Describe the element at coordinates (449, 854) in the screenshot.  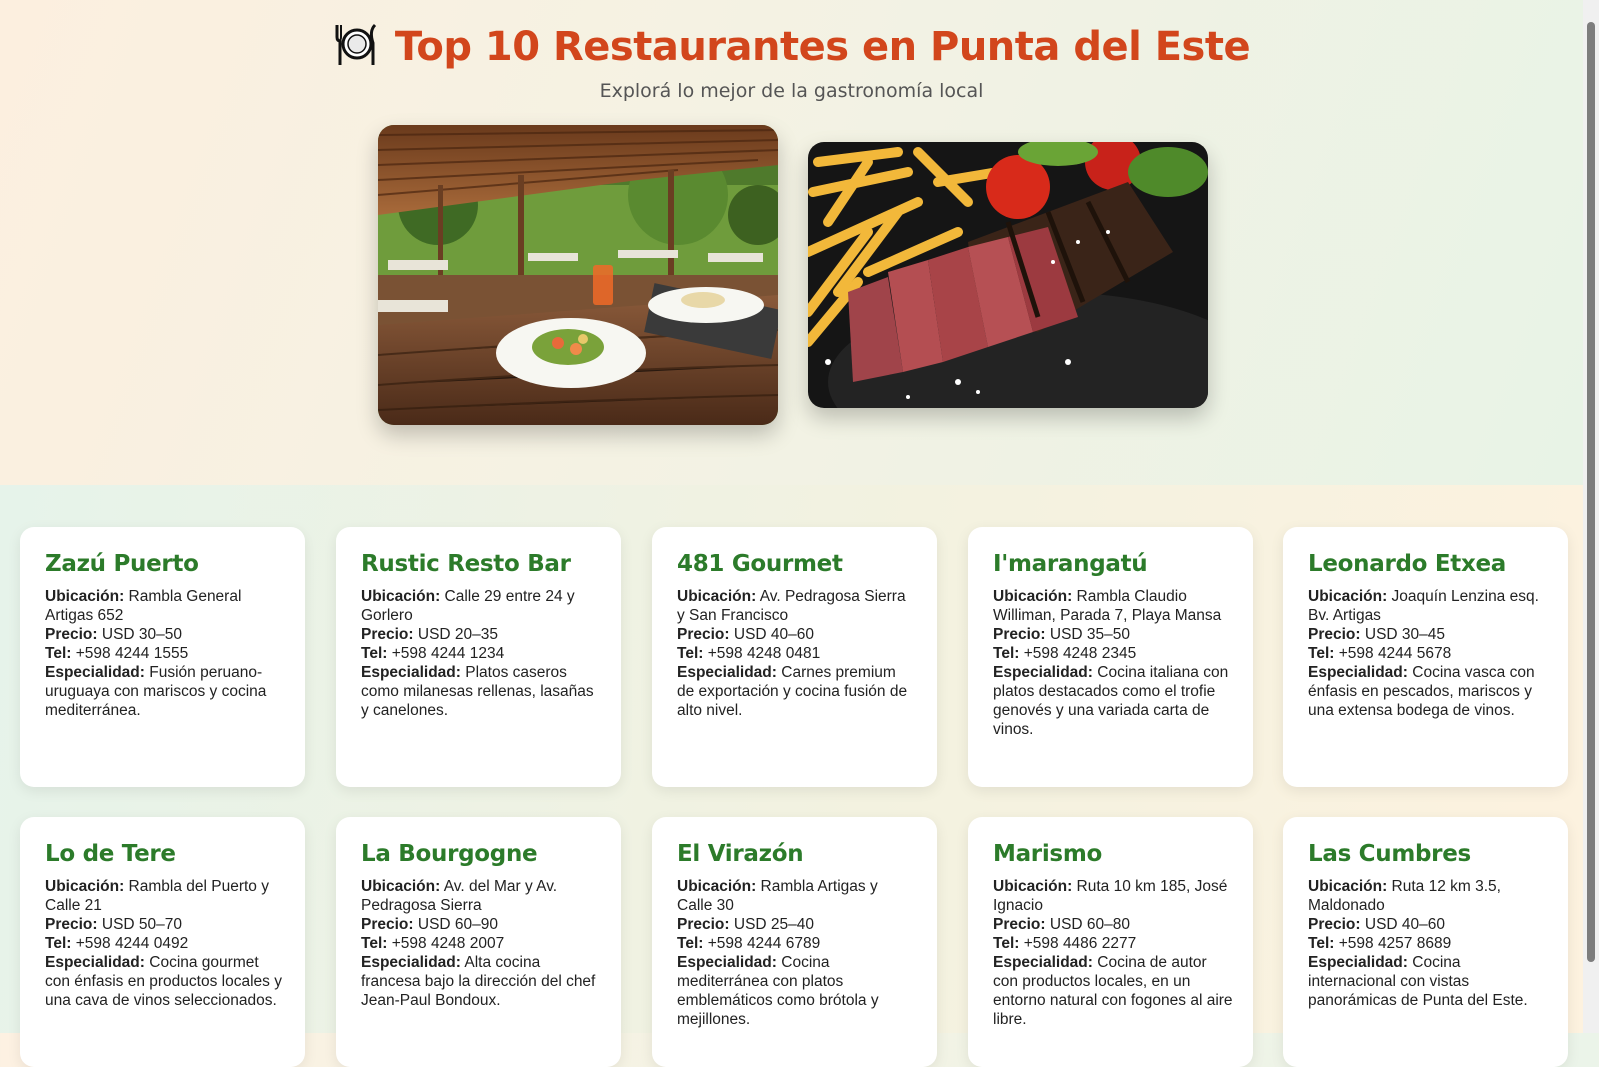
I see `restaurant-name: La Bourgogne` at that location.